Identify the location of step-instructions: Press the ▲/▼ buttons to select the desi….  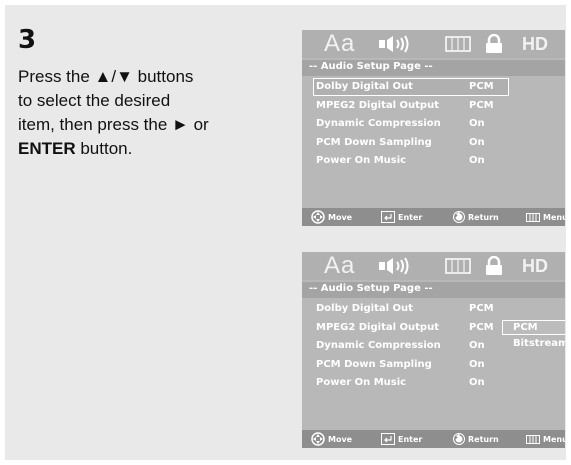
(148, 113).